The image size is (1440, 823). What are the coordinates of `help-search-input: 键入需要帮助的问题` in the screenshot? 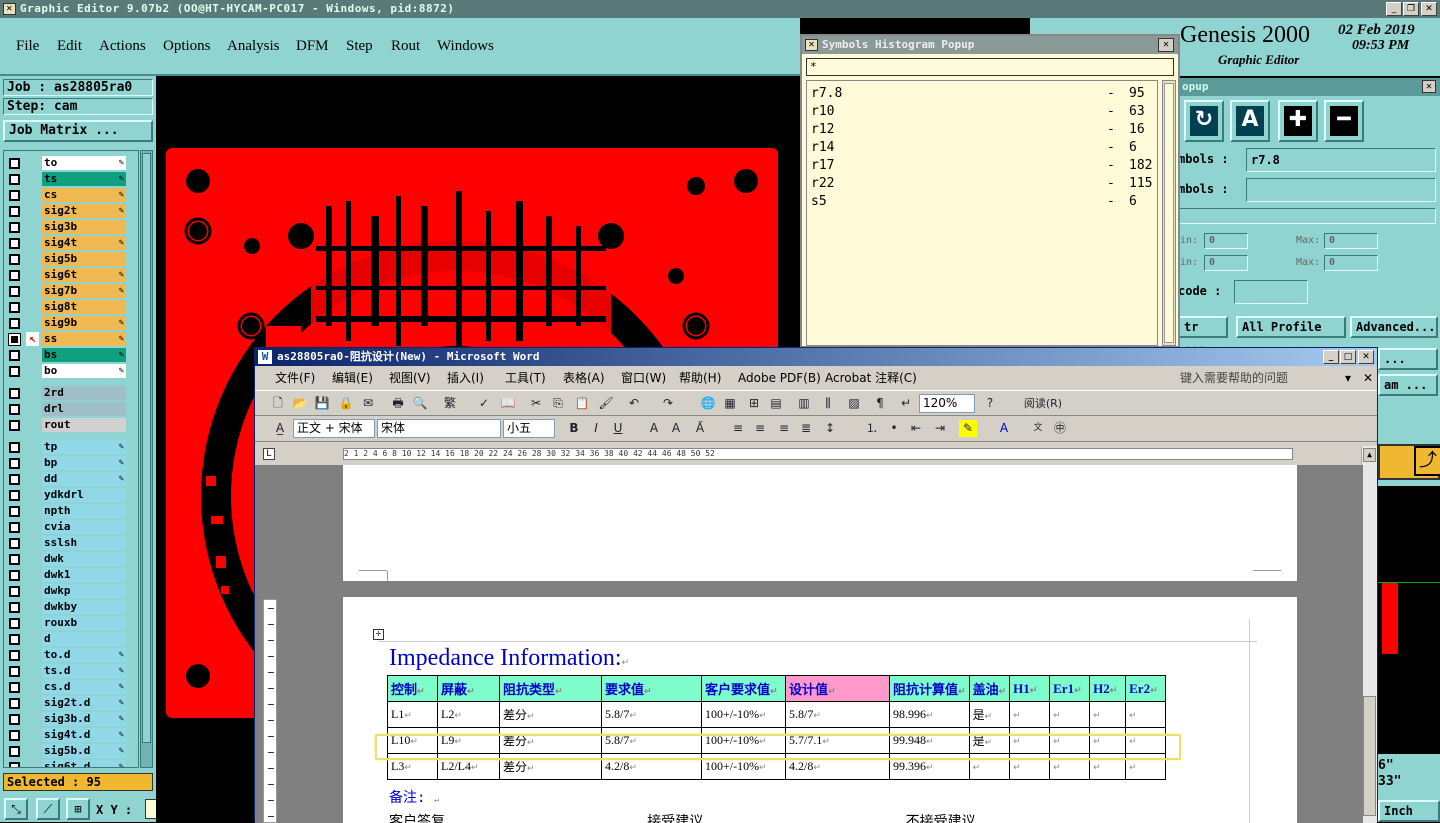 It's located at (1234, 378).